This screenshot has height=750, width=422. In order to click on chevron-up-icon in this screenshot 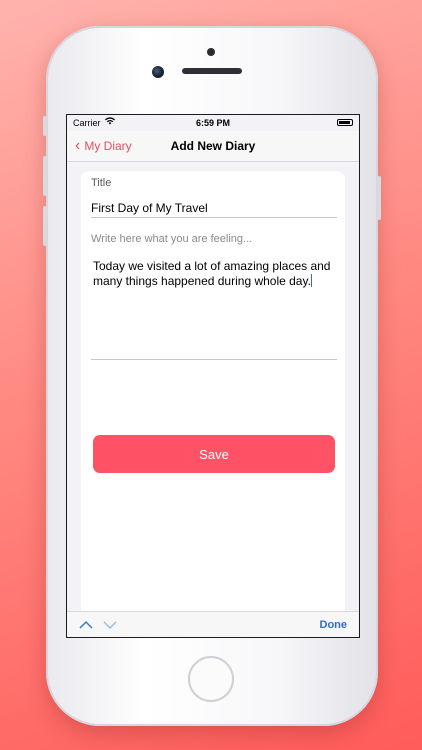, I will do `click(86, 625)`.